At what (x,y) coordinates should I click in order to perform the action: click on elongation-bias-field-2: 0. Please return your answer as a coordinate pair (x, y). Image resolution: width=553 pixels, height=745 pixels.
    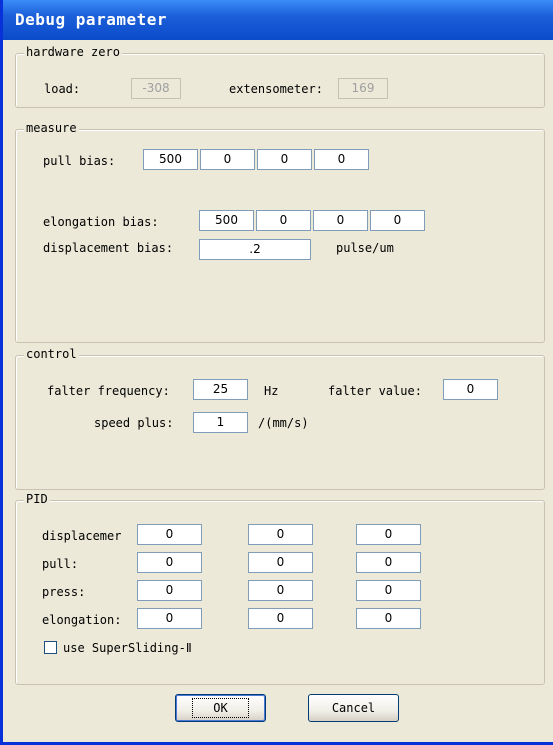
    Looking at the image, I should click on (283, 220).